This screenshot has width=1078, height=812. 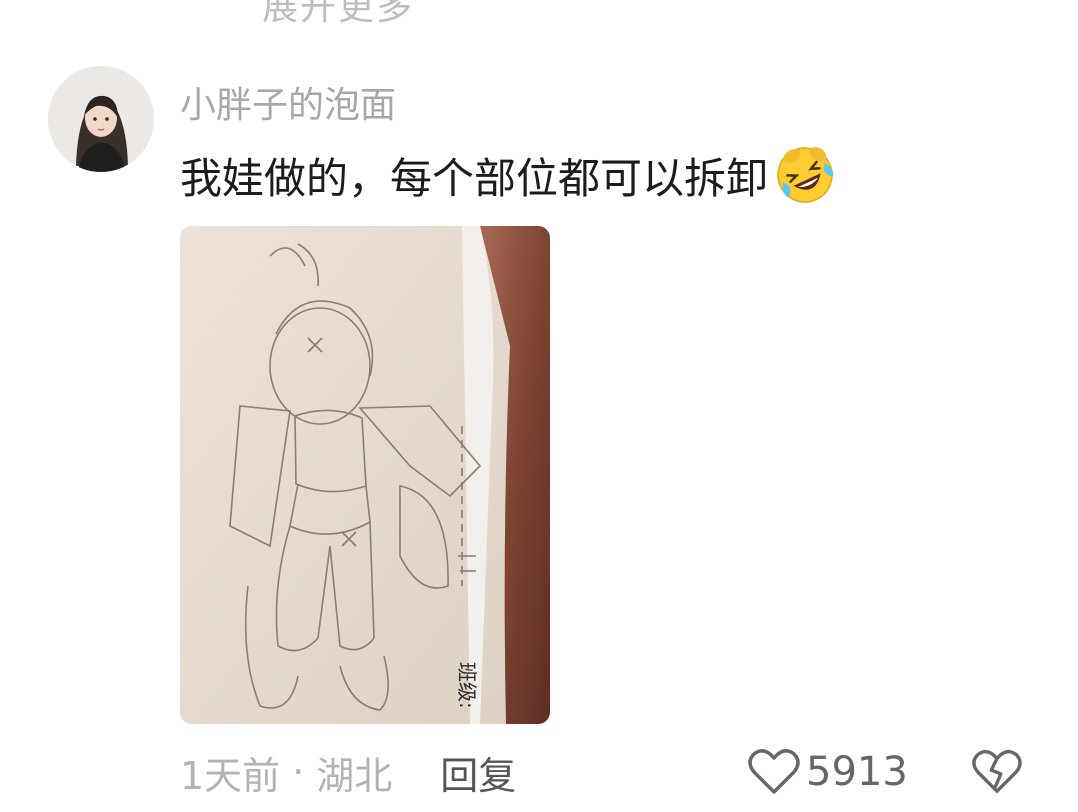 What do you see at coordinates (338, 15) in the screenshot?
I see `collapsed-more-text: 展开更多` at bounding box center [338, 15].